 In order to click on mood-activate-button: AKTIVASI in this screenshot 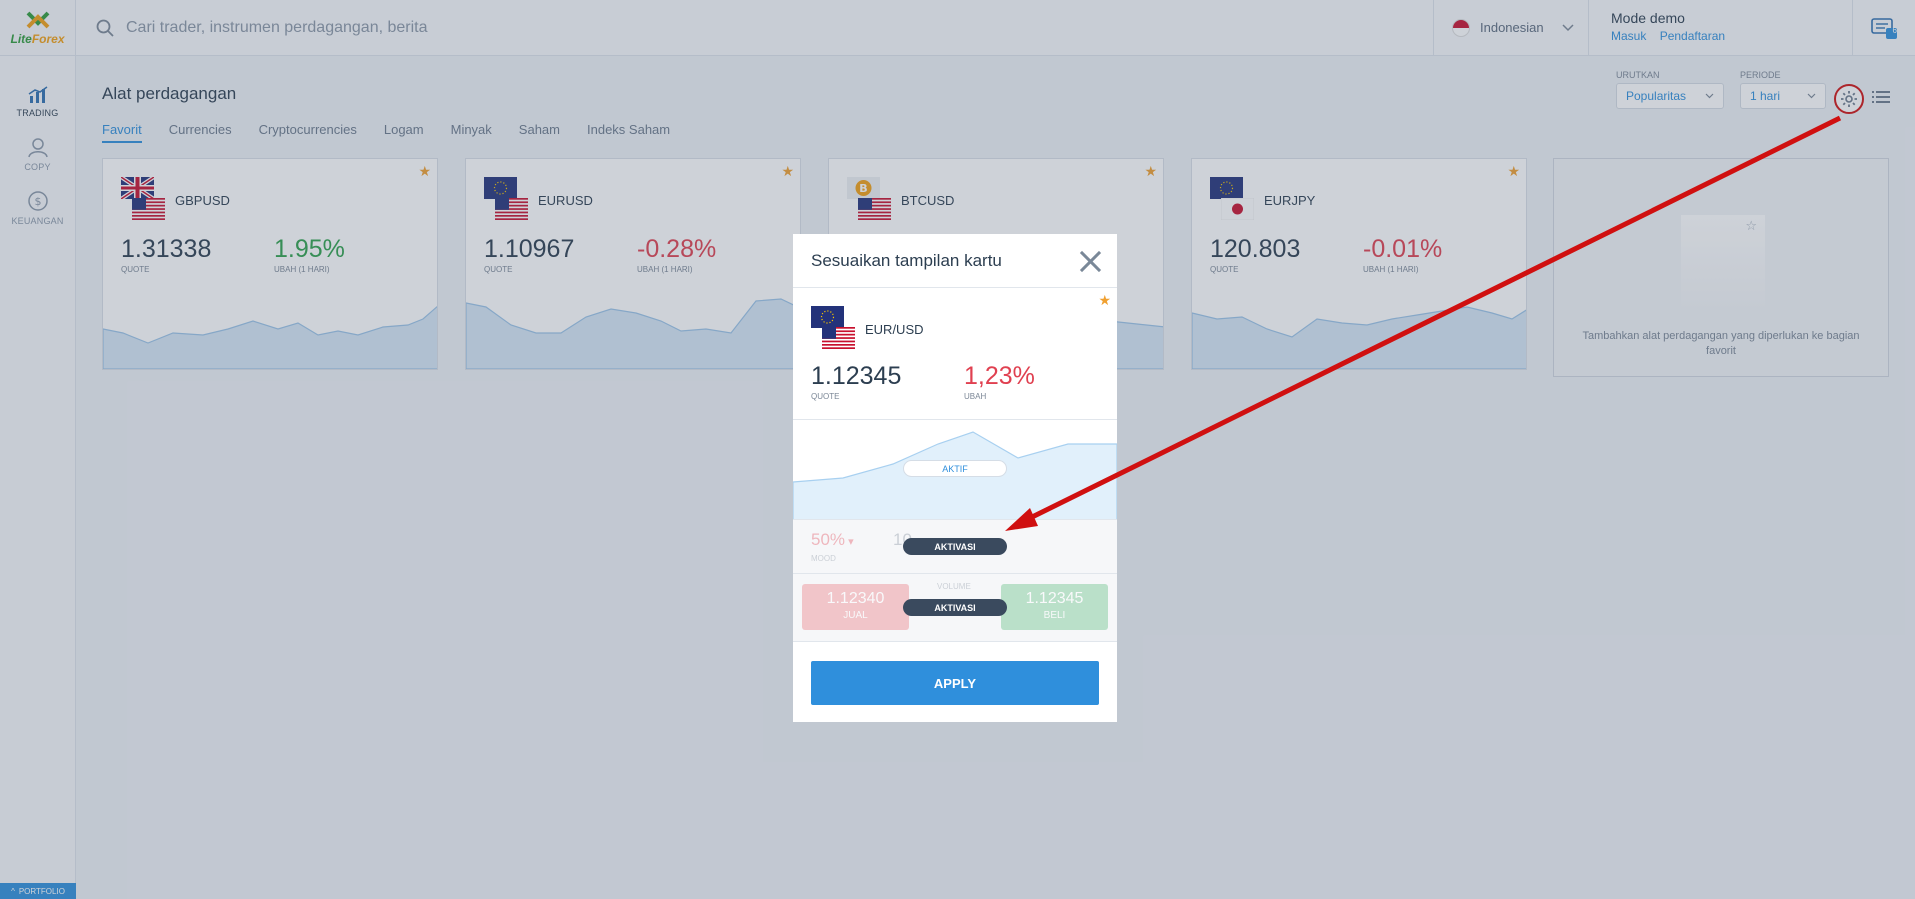, I will do `click(955, 546)`.